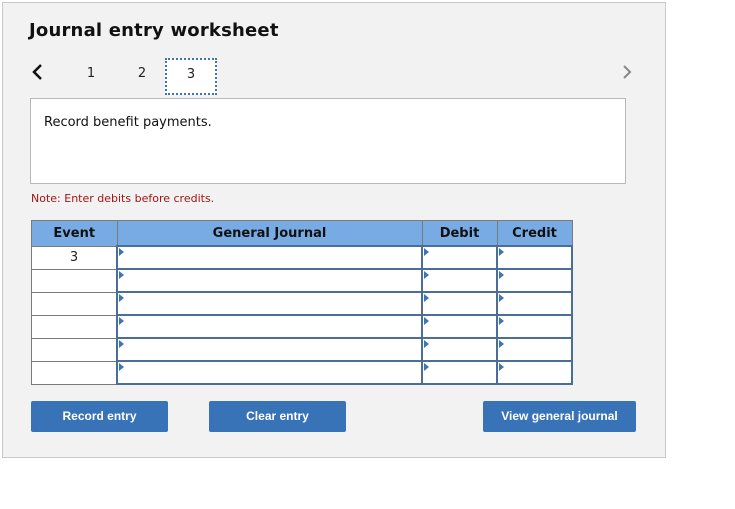 The height and width of the screenshot is (509, 735). Describe the element at coordinates (328, 141) in the screenshot. I see `description-box: Record benefit payments.` at that location.